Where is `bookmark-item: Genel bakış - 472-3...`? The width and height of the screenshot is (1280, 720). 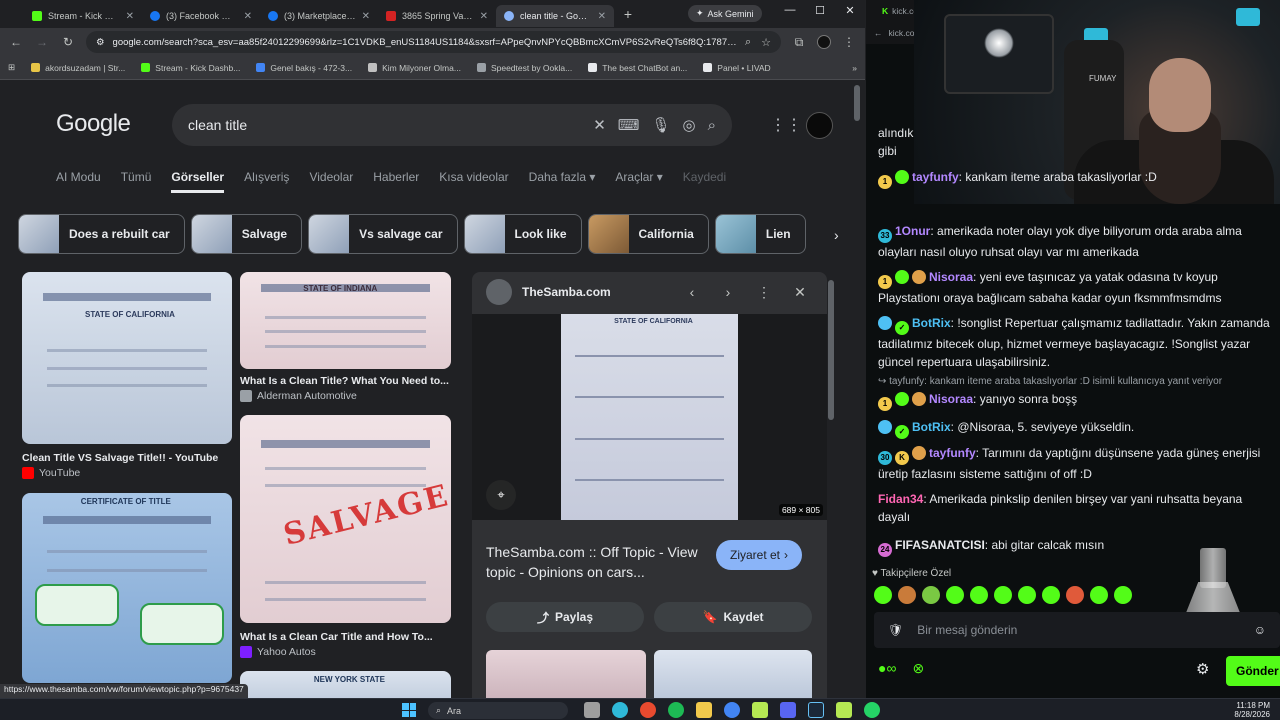
bookmark-item: Genel bakış - 472-3... is located at coordinates (304, 68).